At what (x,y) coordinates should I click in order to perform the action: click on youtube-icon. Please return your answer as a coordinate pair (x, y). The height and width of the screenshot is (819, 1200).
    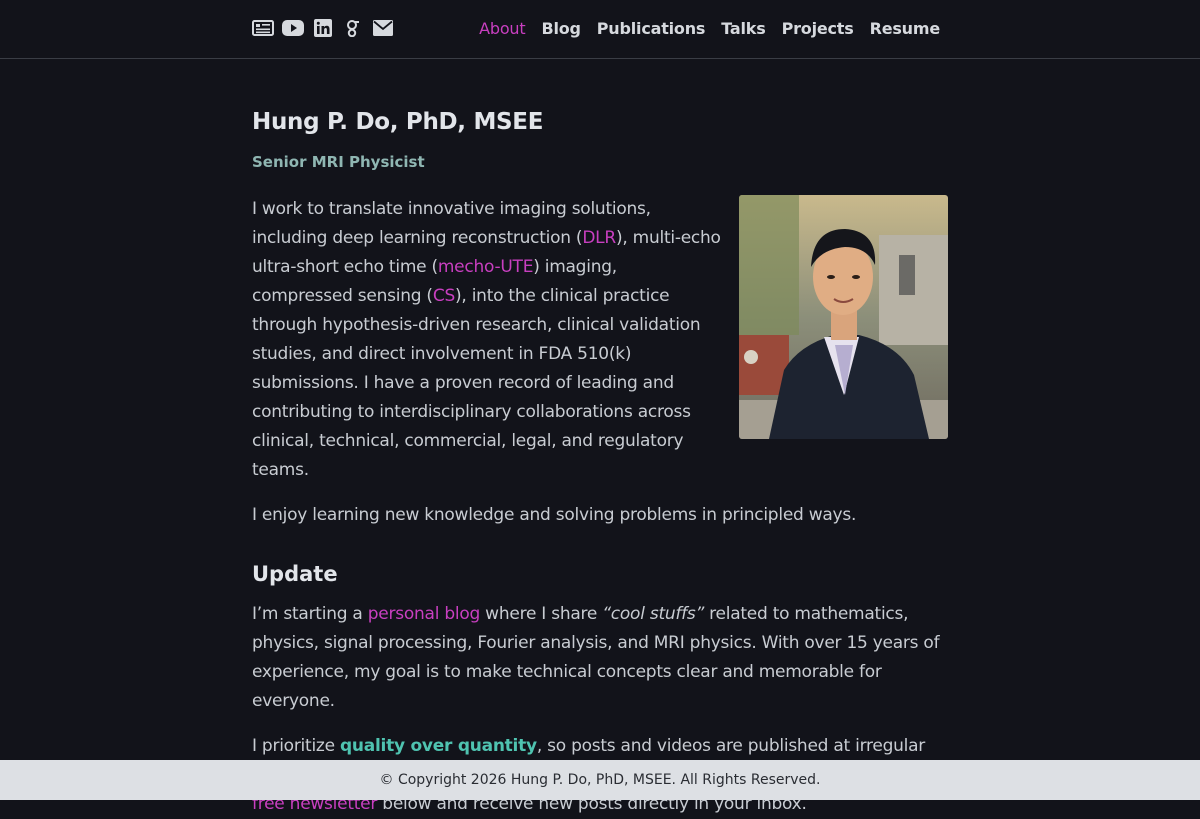
    Looking at the image, I should click on (293, 28).